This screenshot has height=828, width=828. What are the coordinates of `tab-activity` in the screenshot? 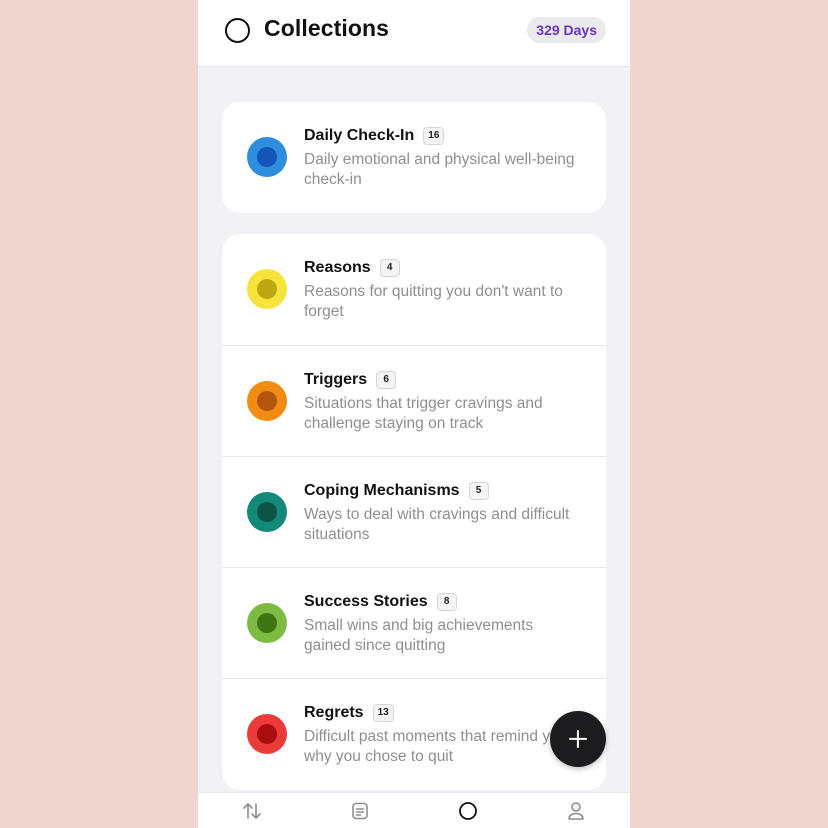 It's located at (252, 810).